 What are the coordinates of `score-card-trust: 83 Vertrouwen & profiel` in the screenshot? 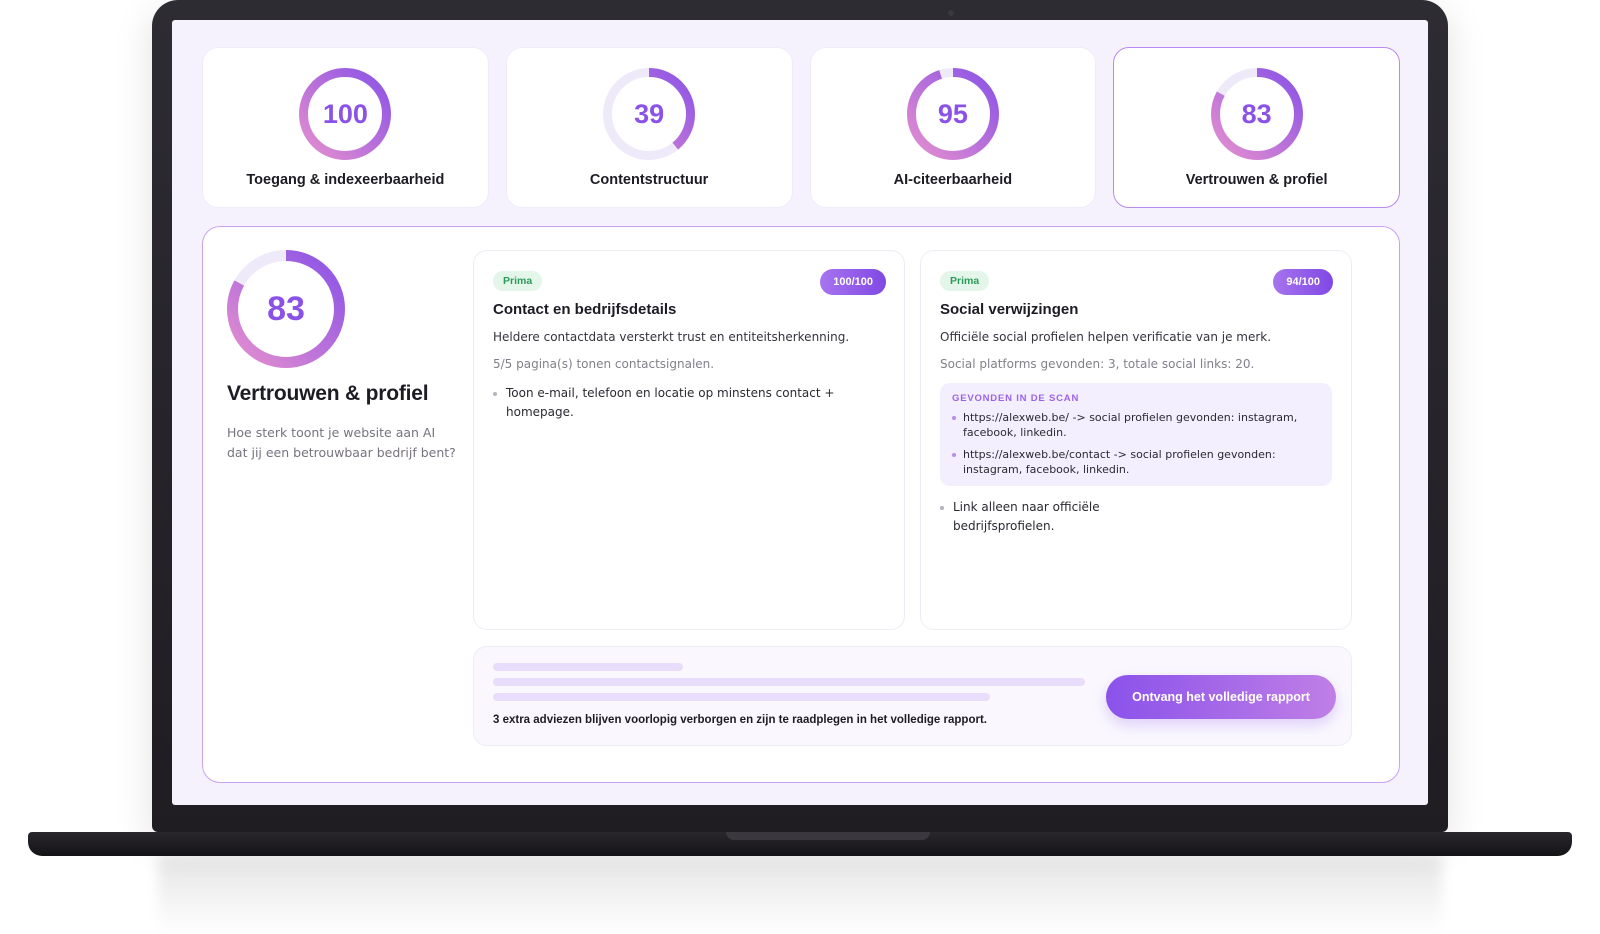 It's located at (1256, 127).